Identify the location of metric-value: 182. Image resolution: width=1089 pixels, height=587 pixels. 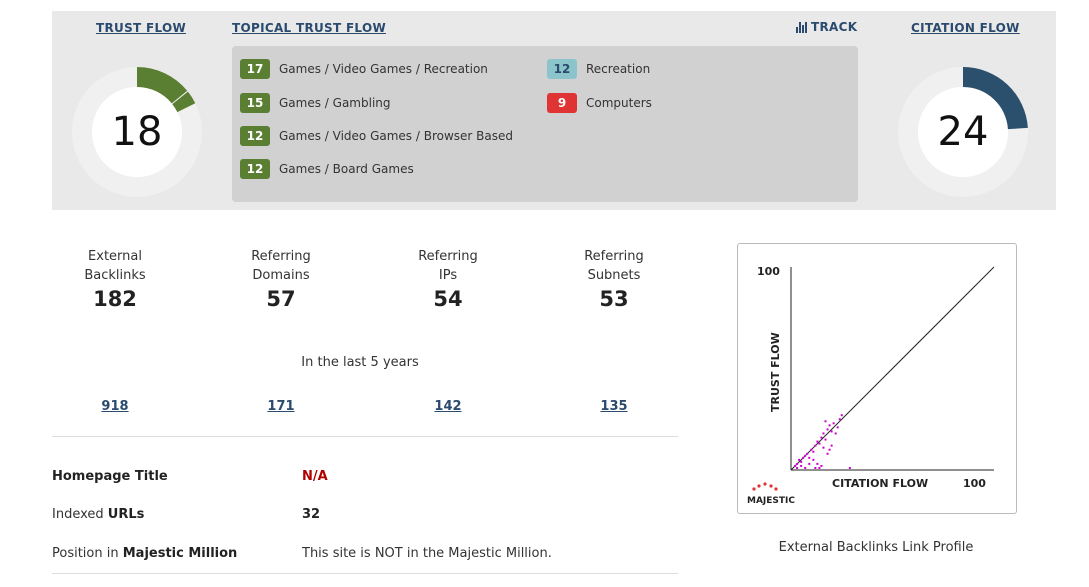
(115, 299).